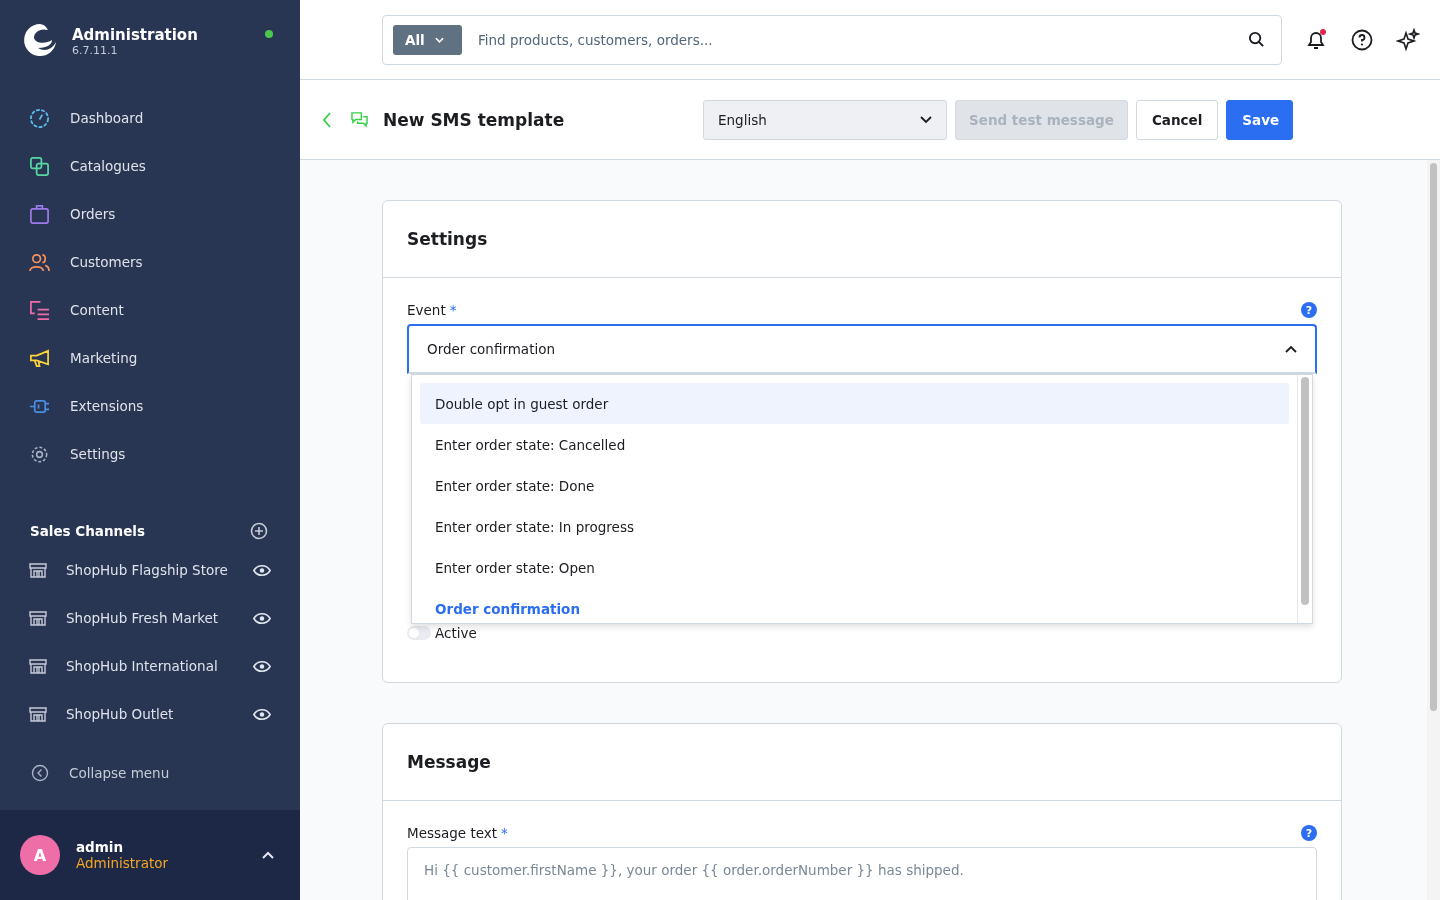  What do you see at coordinates (1362, 39) in the screenshot?
I see `help-icon` at bounding box center [1362, 39].